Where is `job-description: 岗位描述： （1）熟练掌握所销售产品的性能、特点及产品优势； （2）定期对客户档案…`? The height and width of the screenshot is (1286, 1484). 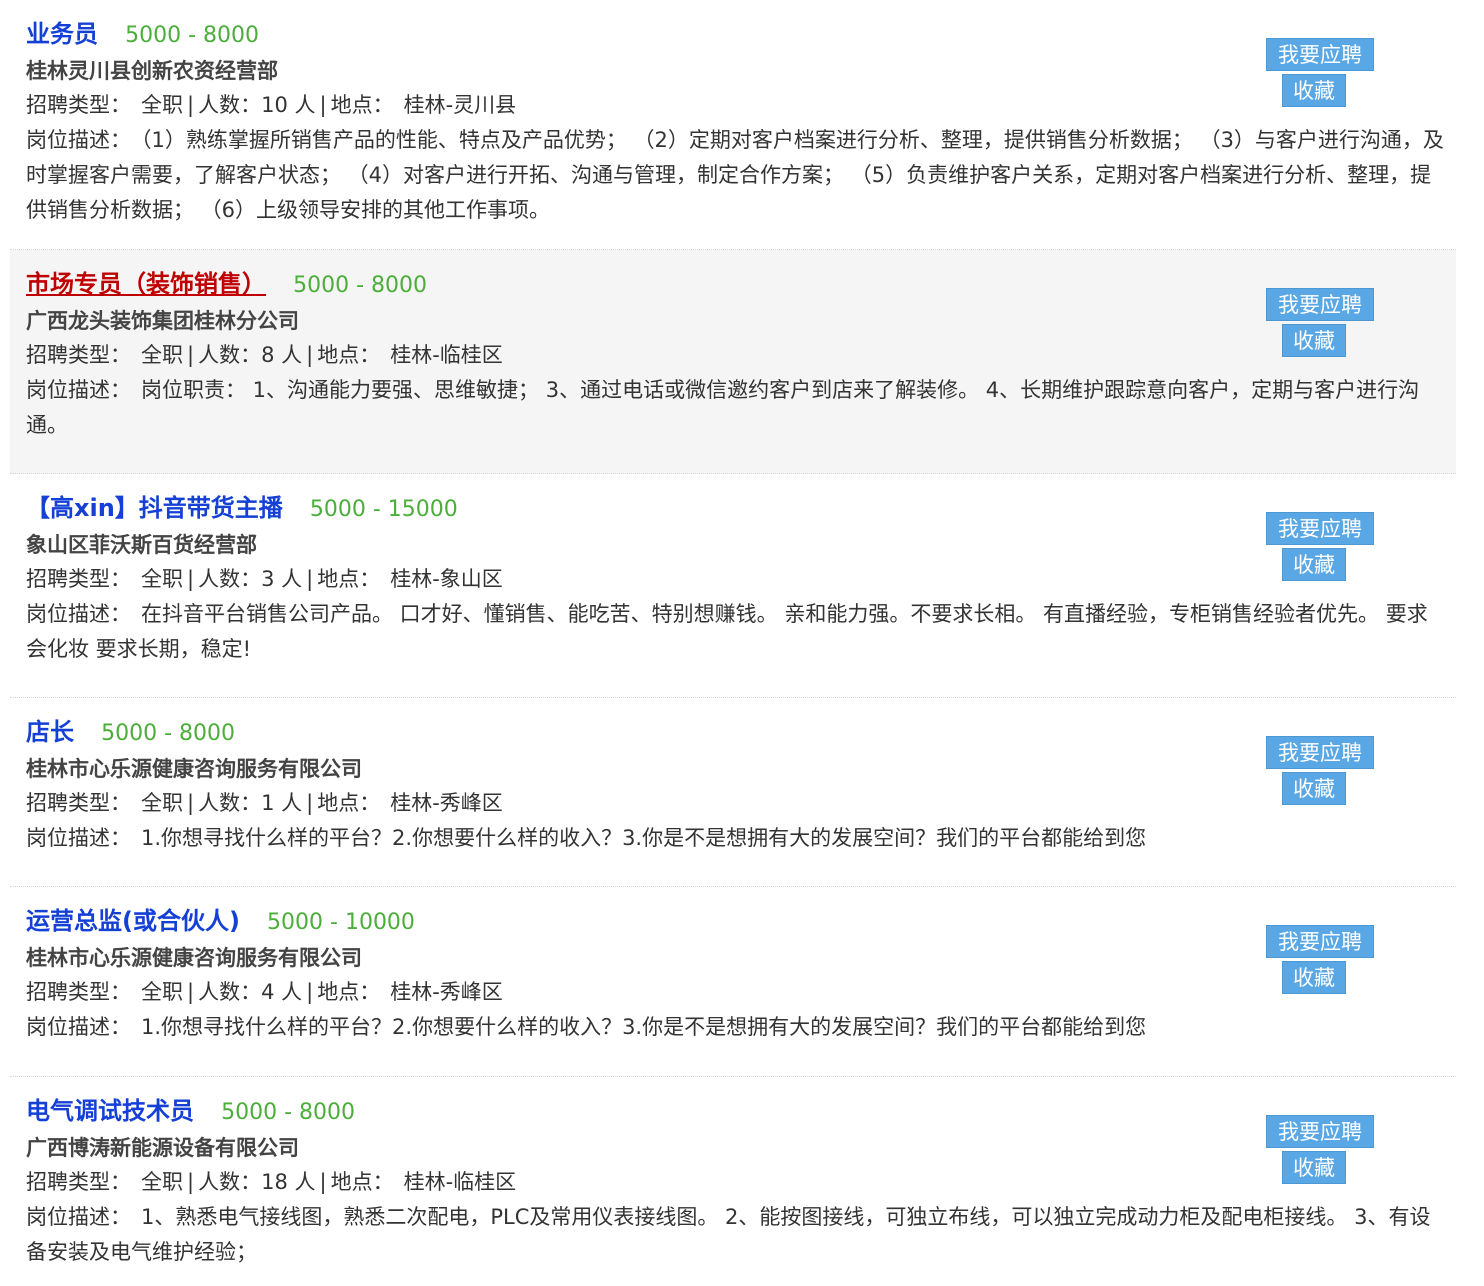 job-description: 岗位描述： （1）熟练掌握所销售产品的性能、特点及产品优势； （2）定期对客户档案… is located at coordinates (741, 175).